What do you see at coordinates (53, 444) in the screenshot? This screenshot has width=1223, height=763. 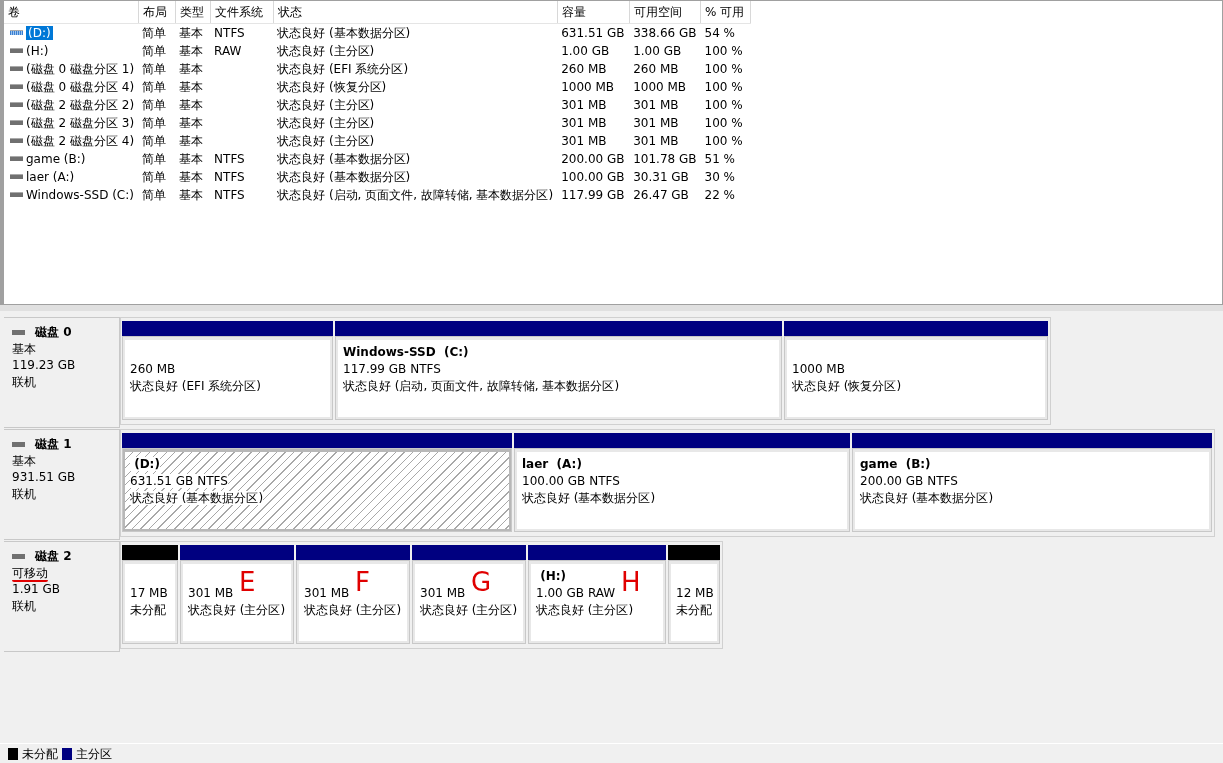 I see `disk-name: 磁盘 1` at bounding box center [53, 444].